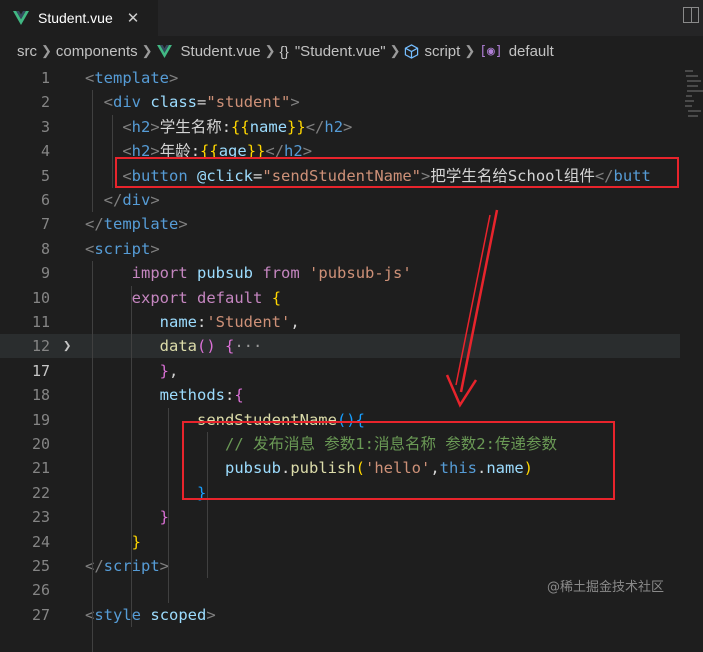 The width and height of the screenshot is (703, 652). I want to click on code-token: name, so click(178, 322).